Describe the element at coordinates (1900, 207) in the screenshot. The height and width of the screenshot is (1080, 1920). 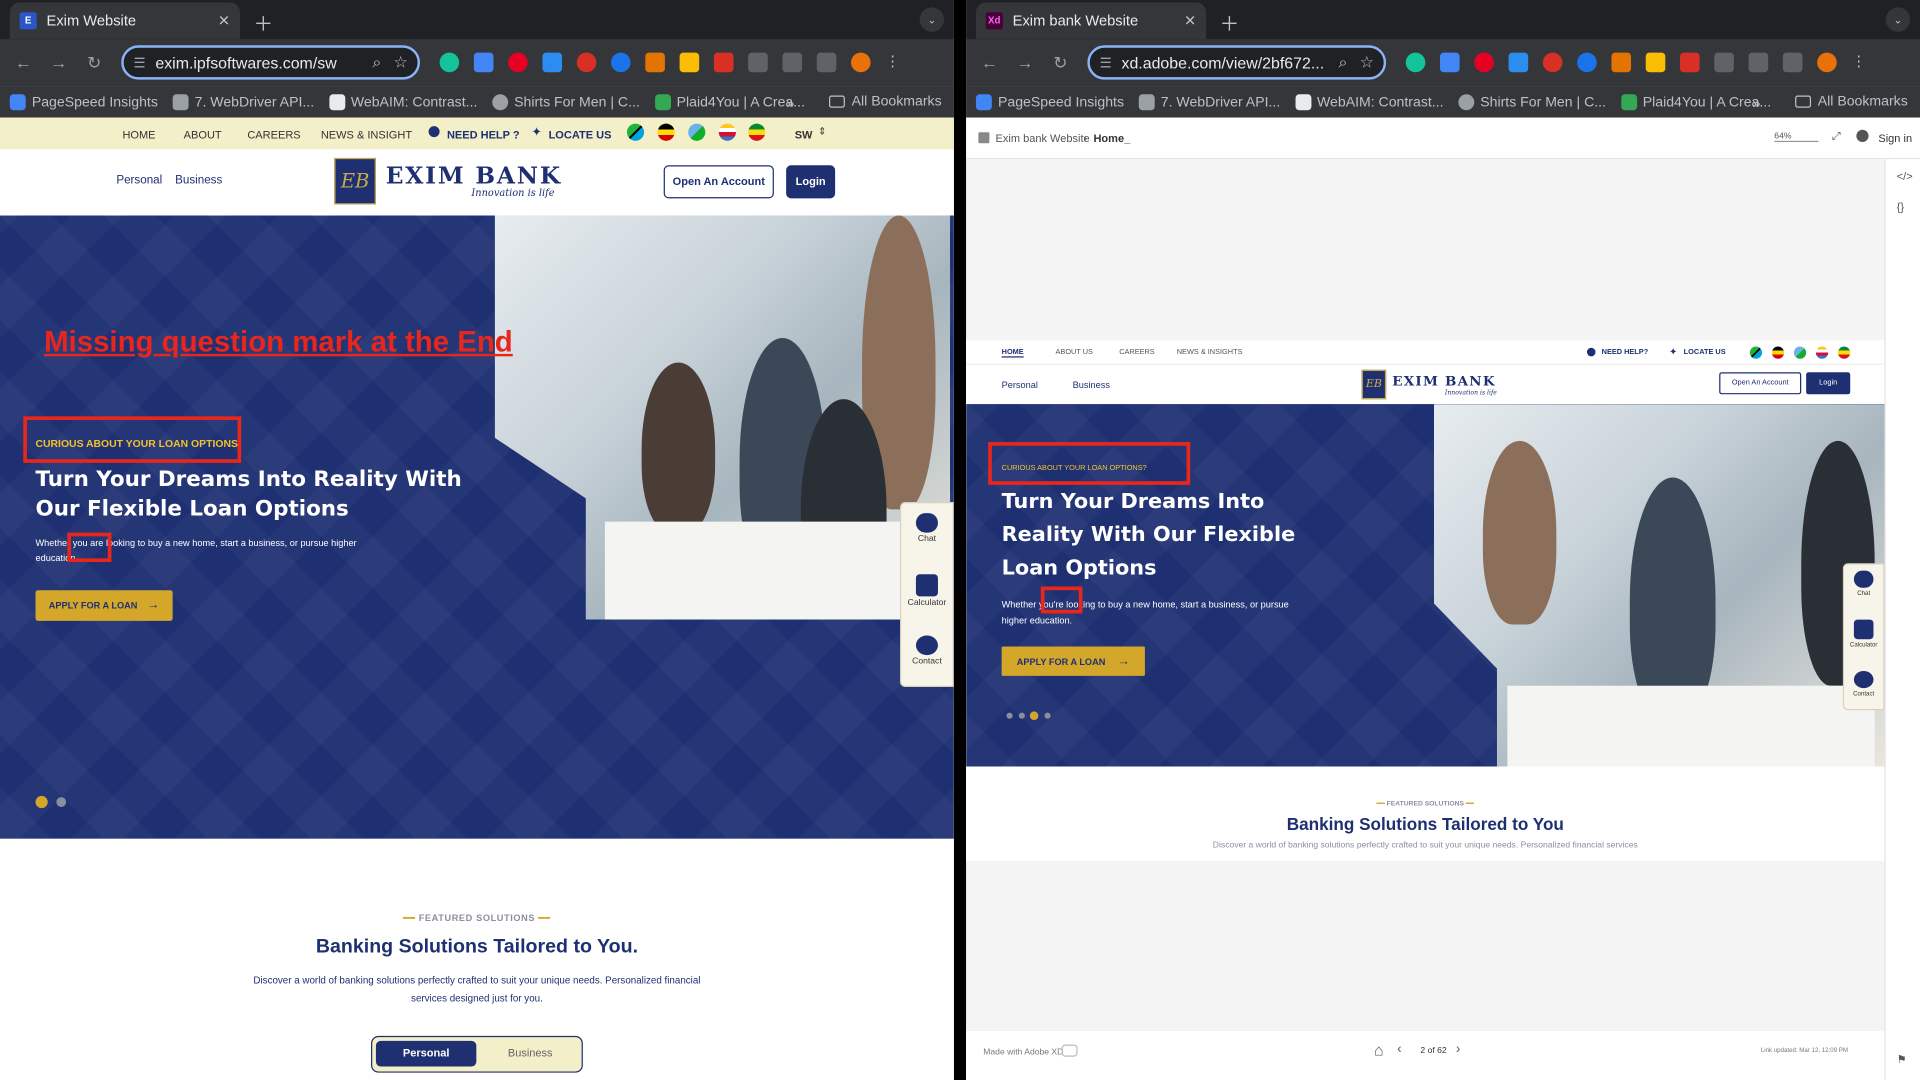
I see `specs-icon: {}` at that location.